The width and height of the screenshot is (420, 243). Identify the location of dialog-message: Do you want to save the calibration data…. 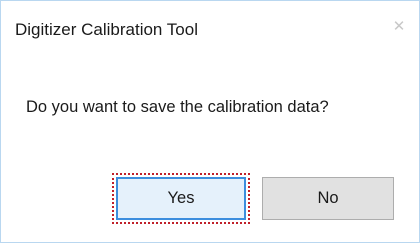
(177, 107).